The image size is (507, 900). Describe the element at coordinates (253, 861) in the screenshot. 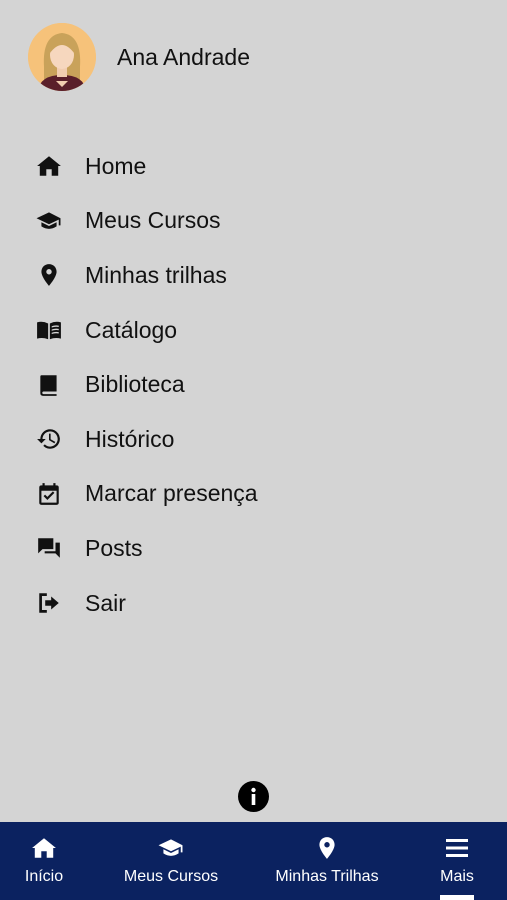

I see `bottom-navigation-bar: Início Meus Cursos Minhas Trilhas Mais` at that location.